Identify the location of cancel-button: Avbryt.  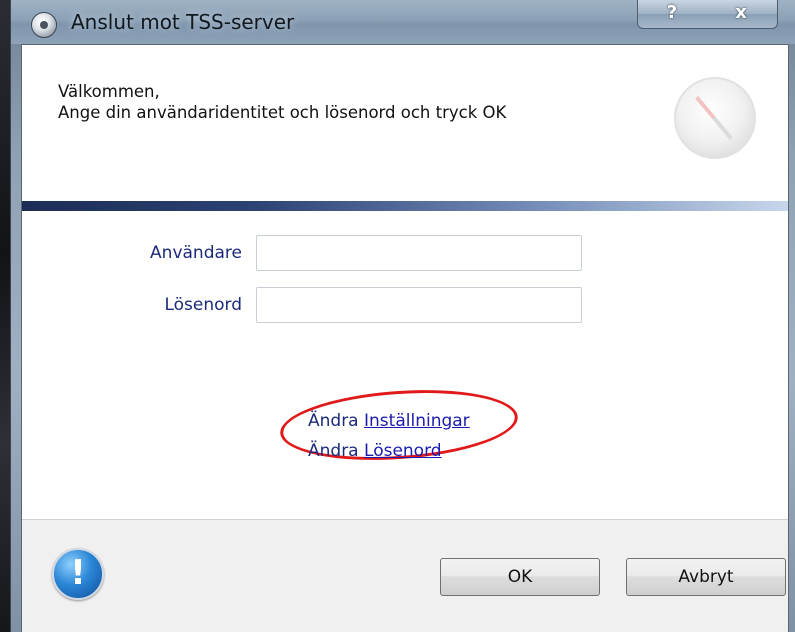
(706, 577).